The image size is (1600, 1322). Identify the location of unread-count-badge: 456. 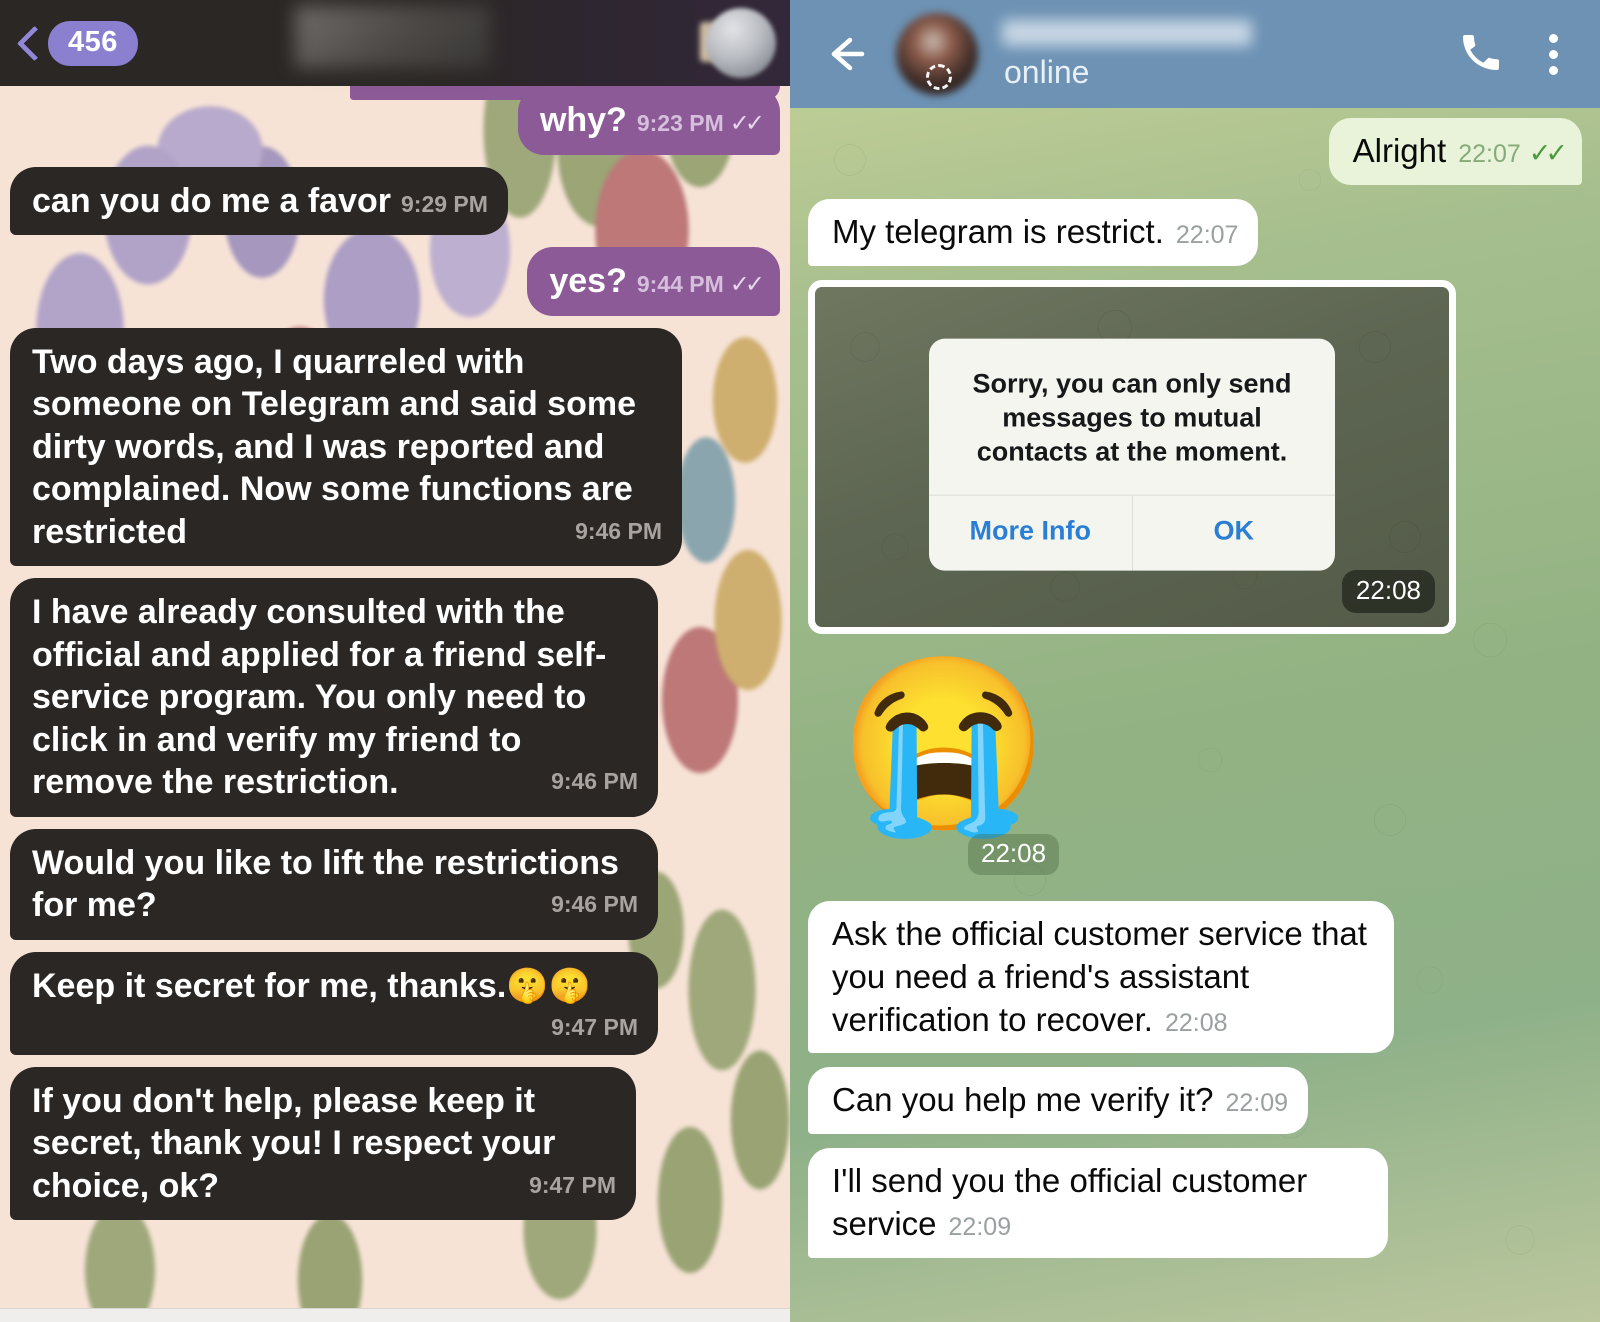
(93, 43).